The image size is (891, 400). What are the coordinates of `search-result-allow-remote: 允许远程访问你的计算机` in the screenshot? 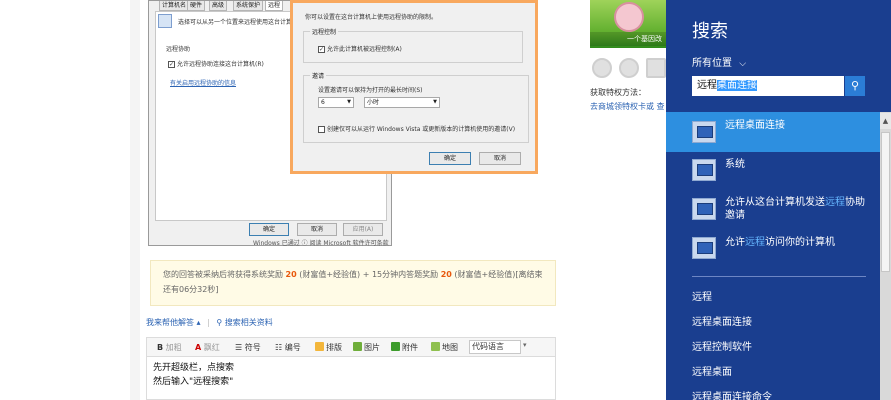 It's located at (773, 248).